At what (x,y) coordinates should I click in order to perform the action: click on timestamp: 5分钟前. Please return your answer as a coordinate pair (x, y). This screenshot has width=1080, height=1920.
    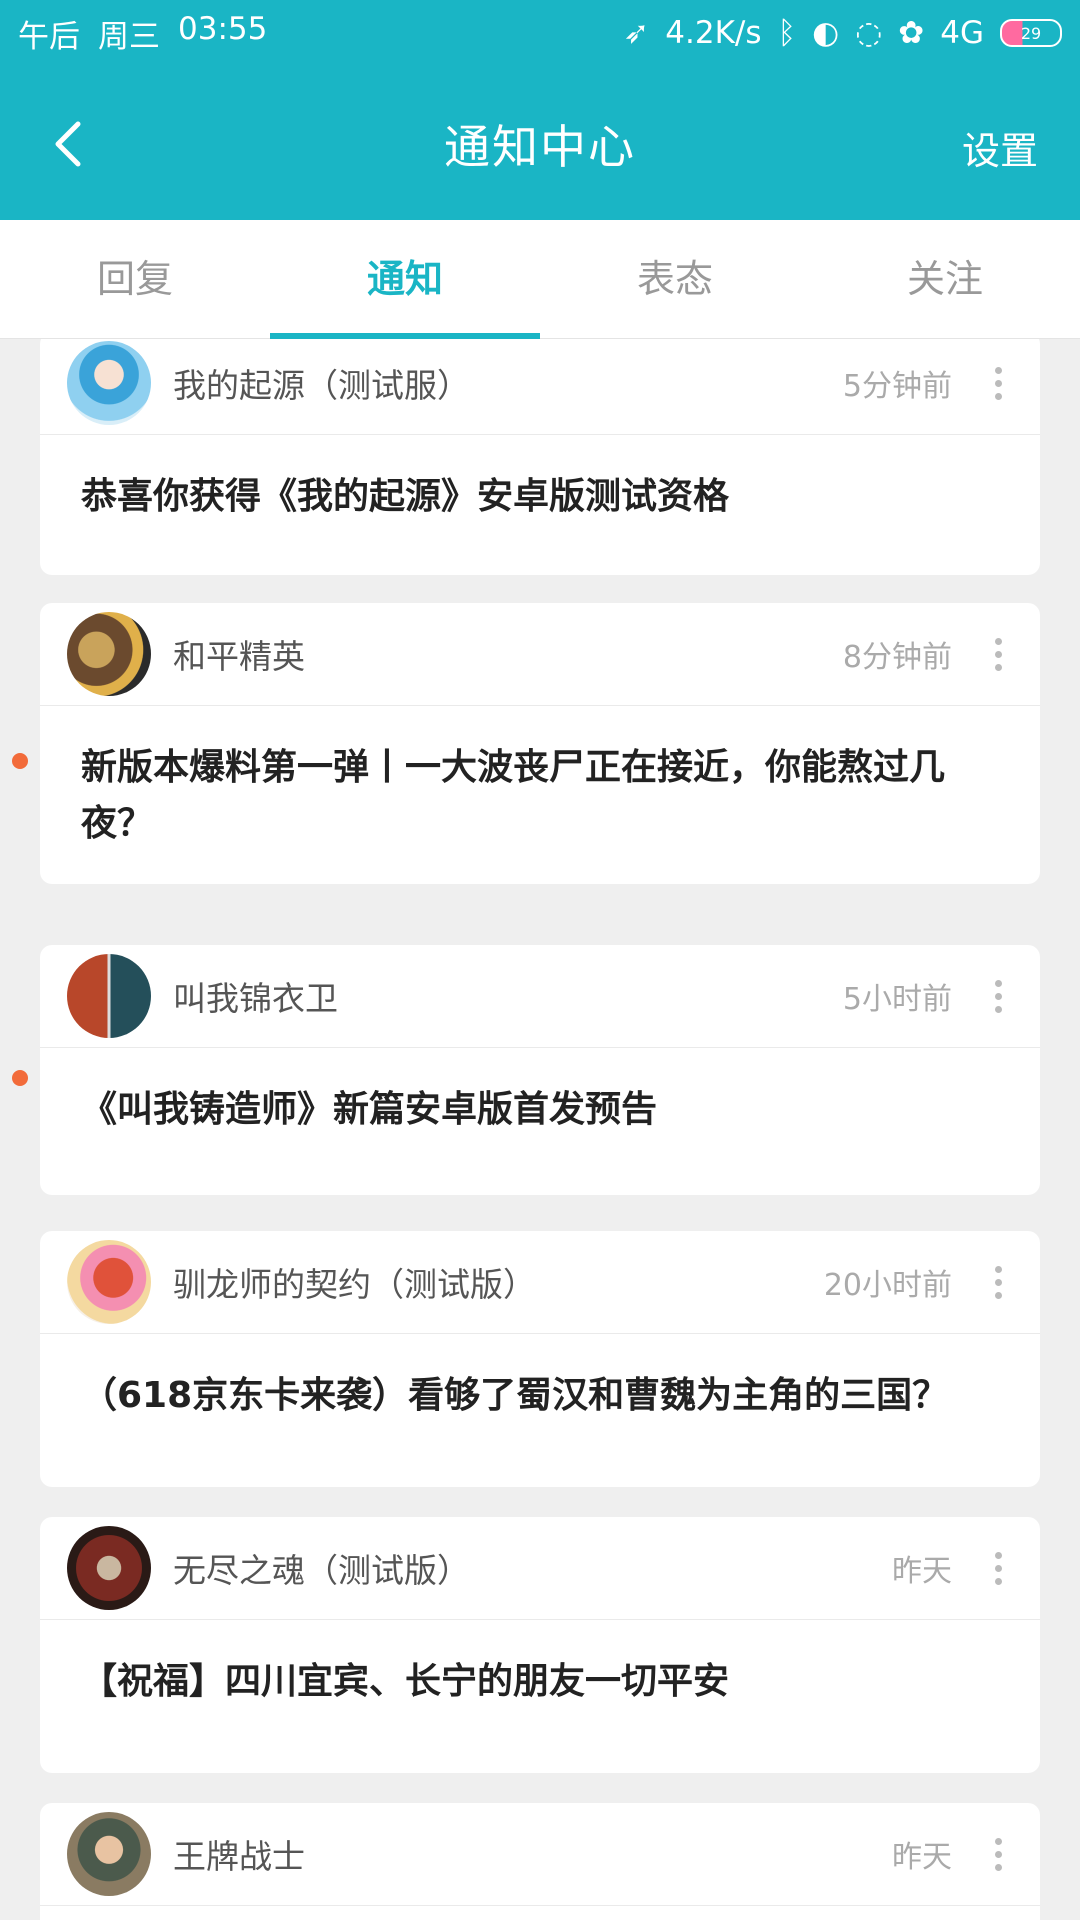
    Looking at the image, I should click on (897, 386).